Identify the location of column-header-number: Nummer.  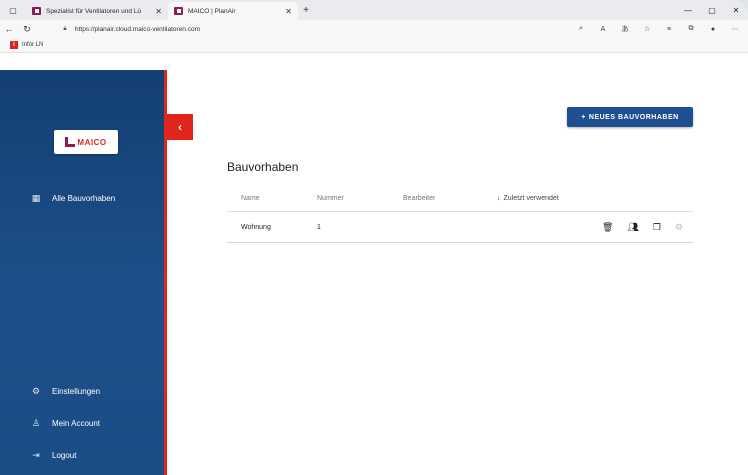
(360, 198).